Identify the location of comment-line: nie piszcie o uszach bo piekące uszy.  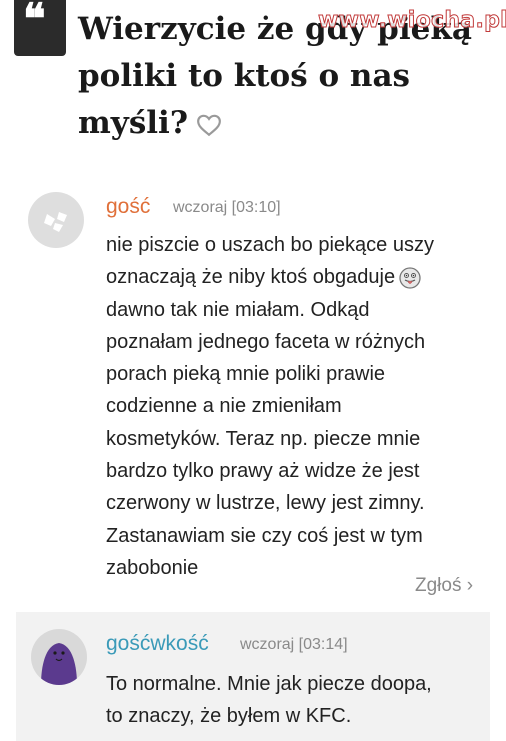
(270, 245).